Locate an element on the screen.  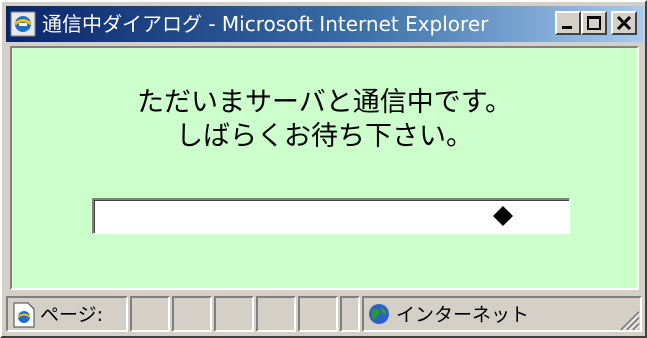
close-button is located at coordinates (624, 23).